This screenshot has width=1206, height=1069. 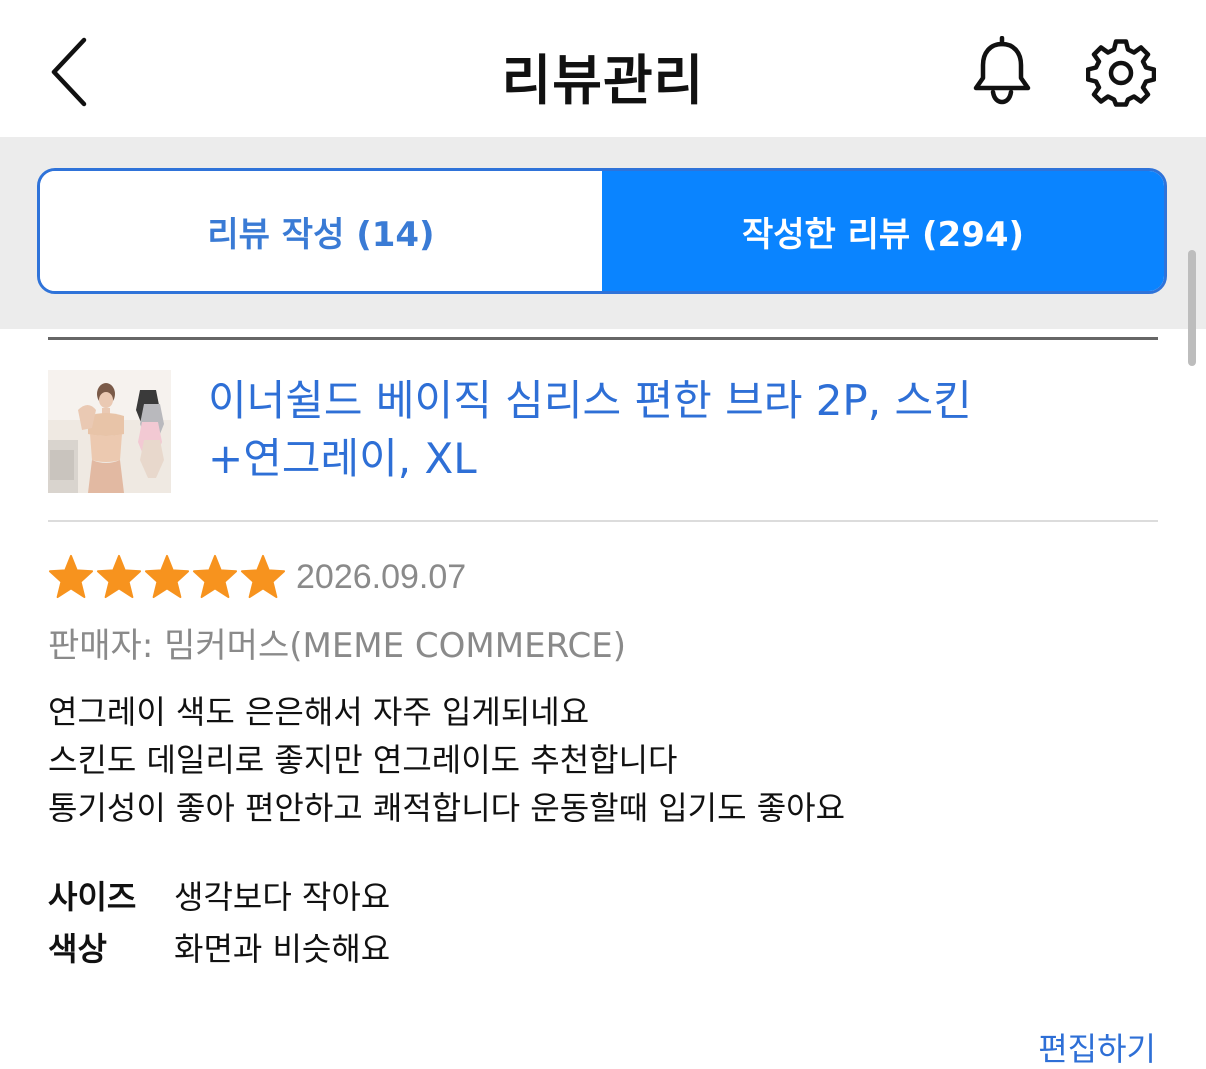 I want to click on product-thumbnail, so click(x=109, y=431).